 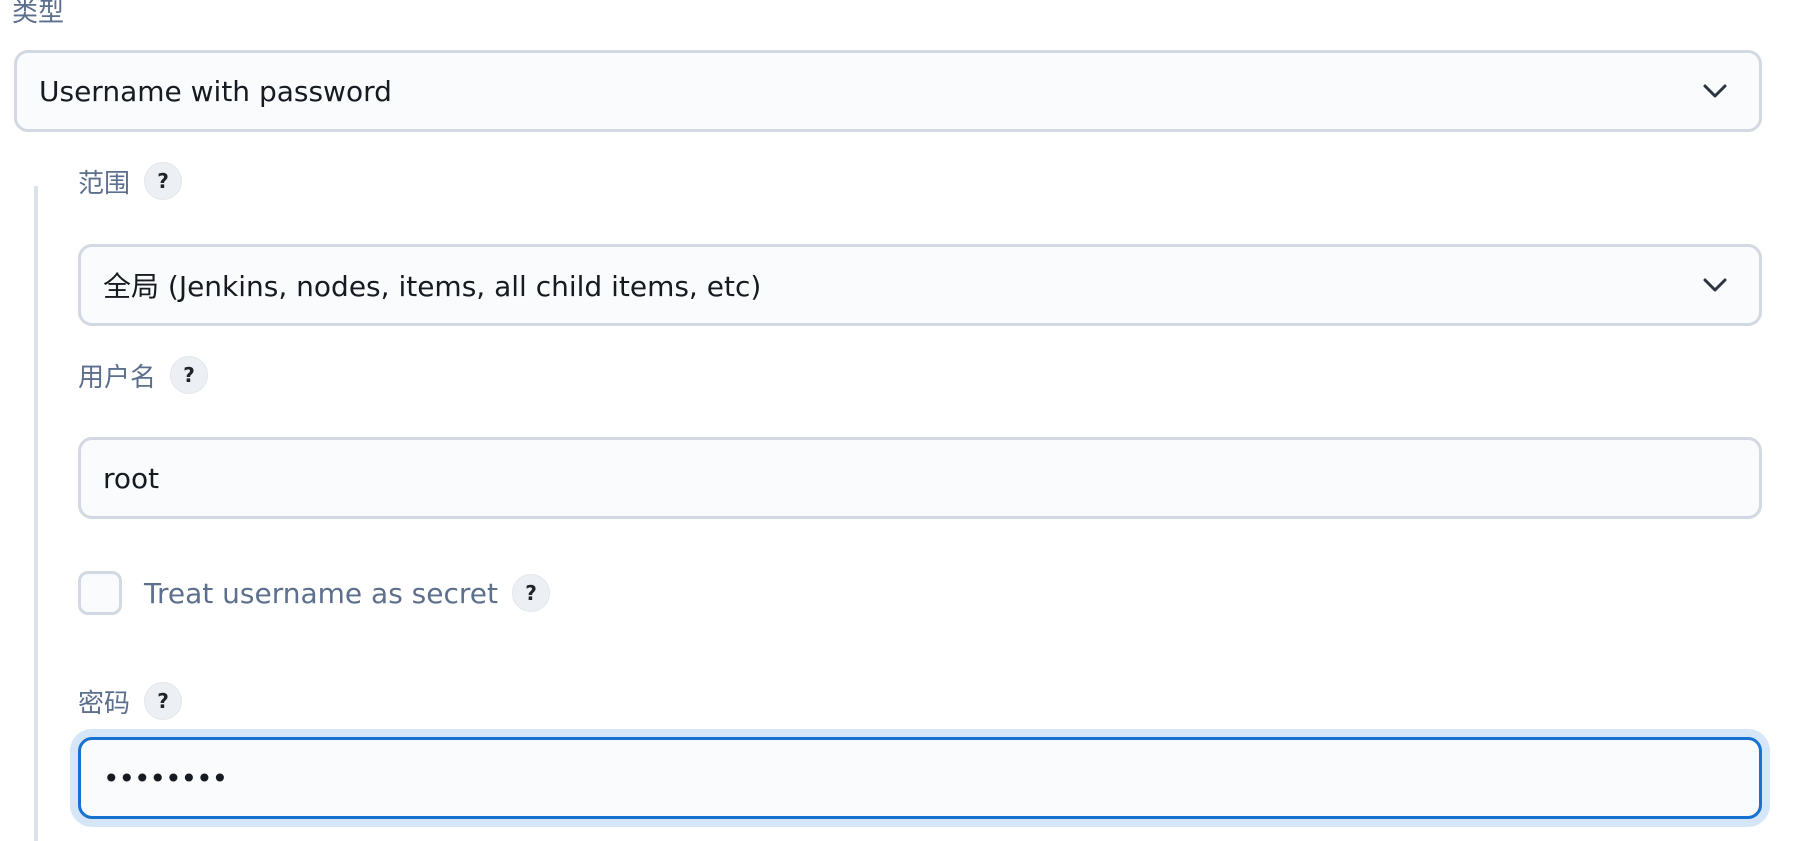 What do you see at coordinates (189, 375) in the screenshot?
I see `username-help-icon: ?` at bounding box center [189, 375].